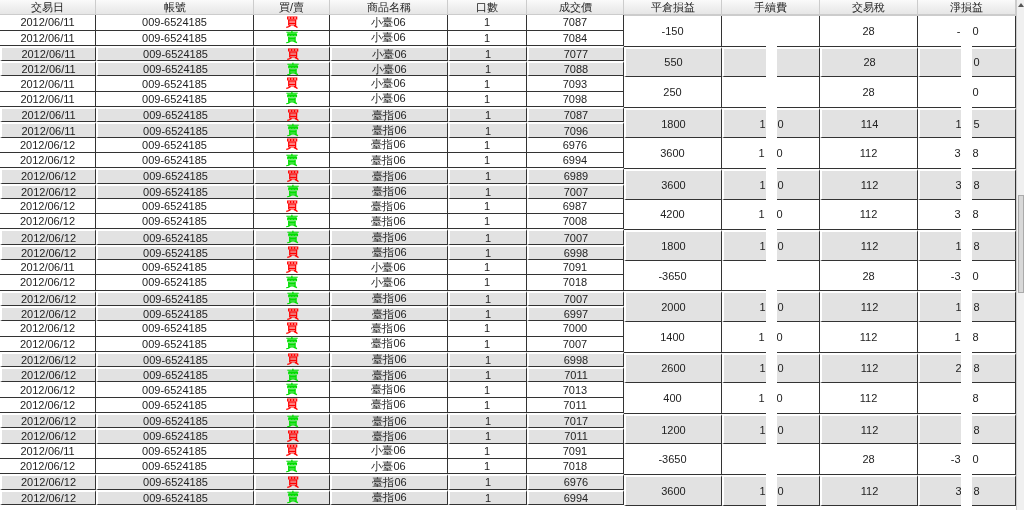 The height and width of the screenshot is (510, 1024). What do you see at coordinates (673, 398) in the screenshot?
I see `table-cell: 400` at bounding box center [673, 398].